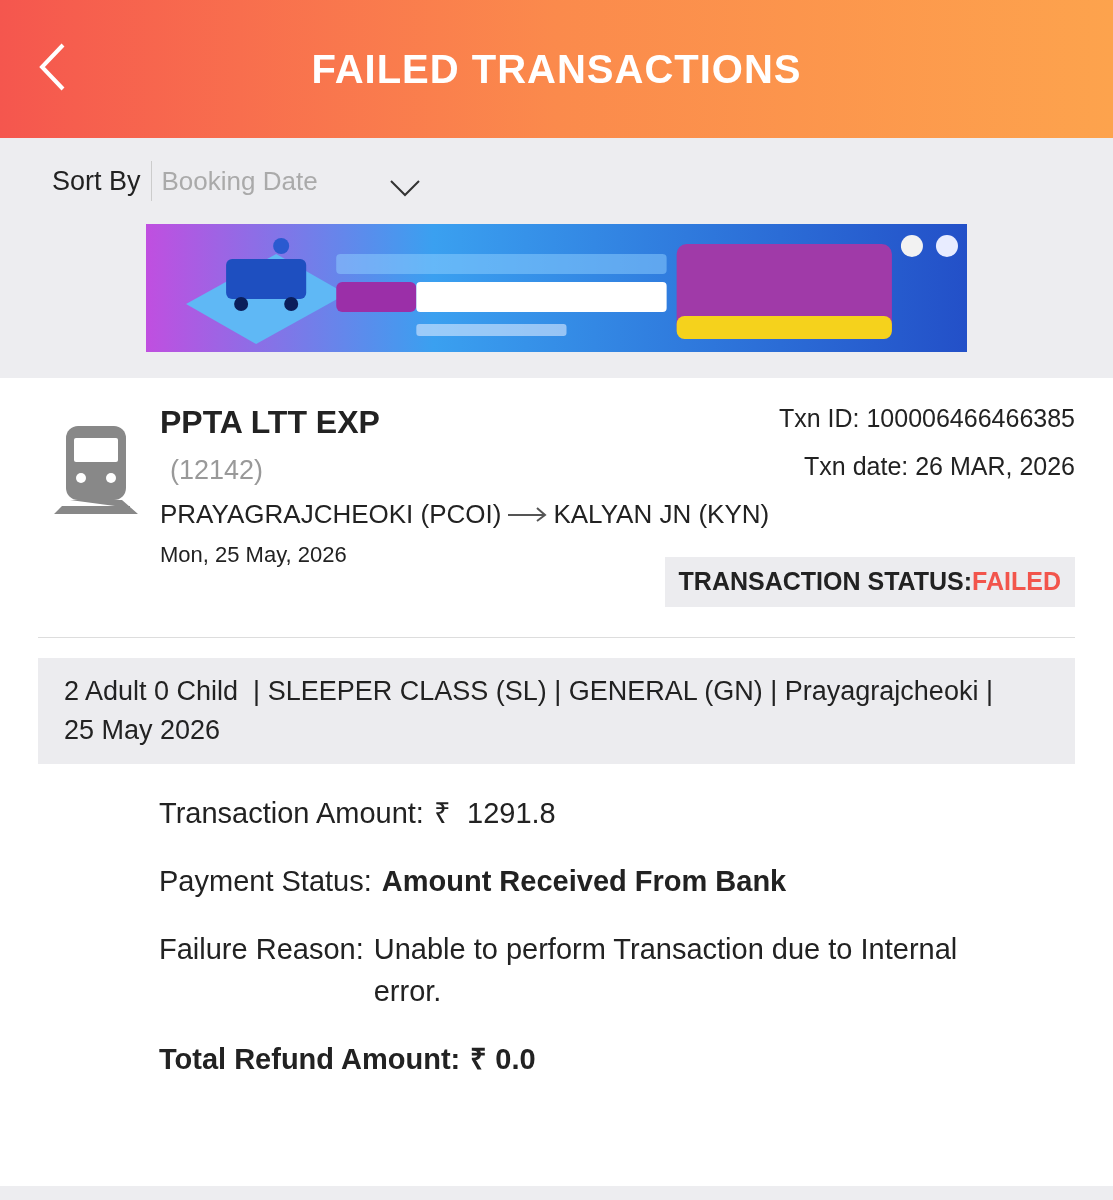 The image size is (1113, 1200). Describe the element at coordinates (584, 881) in the screenshot. I see `detail-value: Amount Received From Bank` at that location.